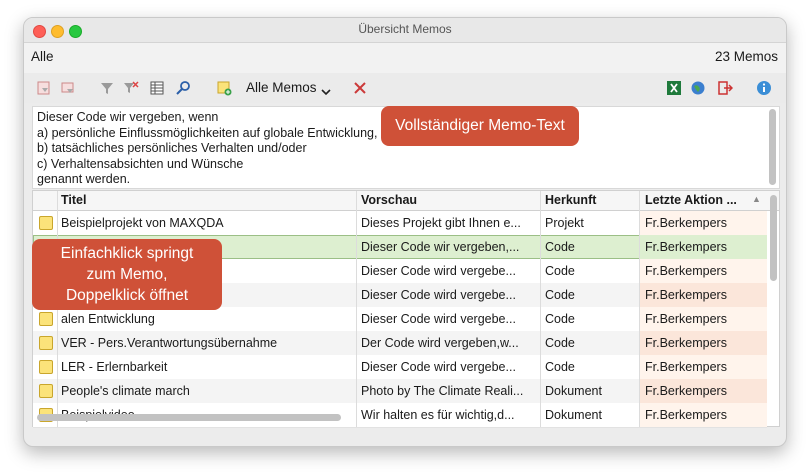  Describe the element at coordinates (405, 88) in the screenshot. I see `toolbar: Alle Memos` at that location.